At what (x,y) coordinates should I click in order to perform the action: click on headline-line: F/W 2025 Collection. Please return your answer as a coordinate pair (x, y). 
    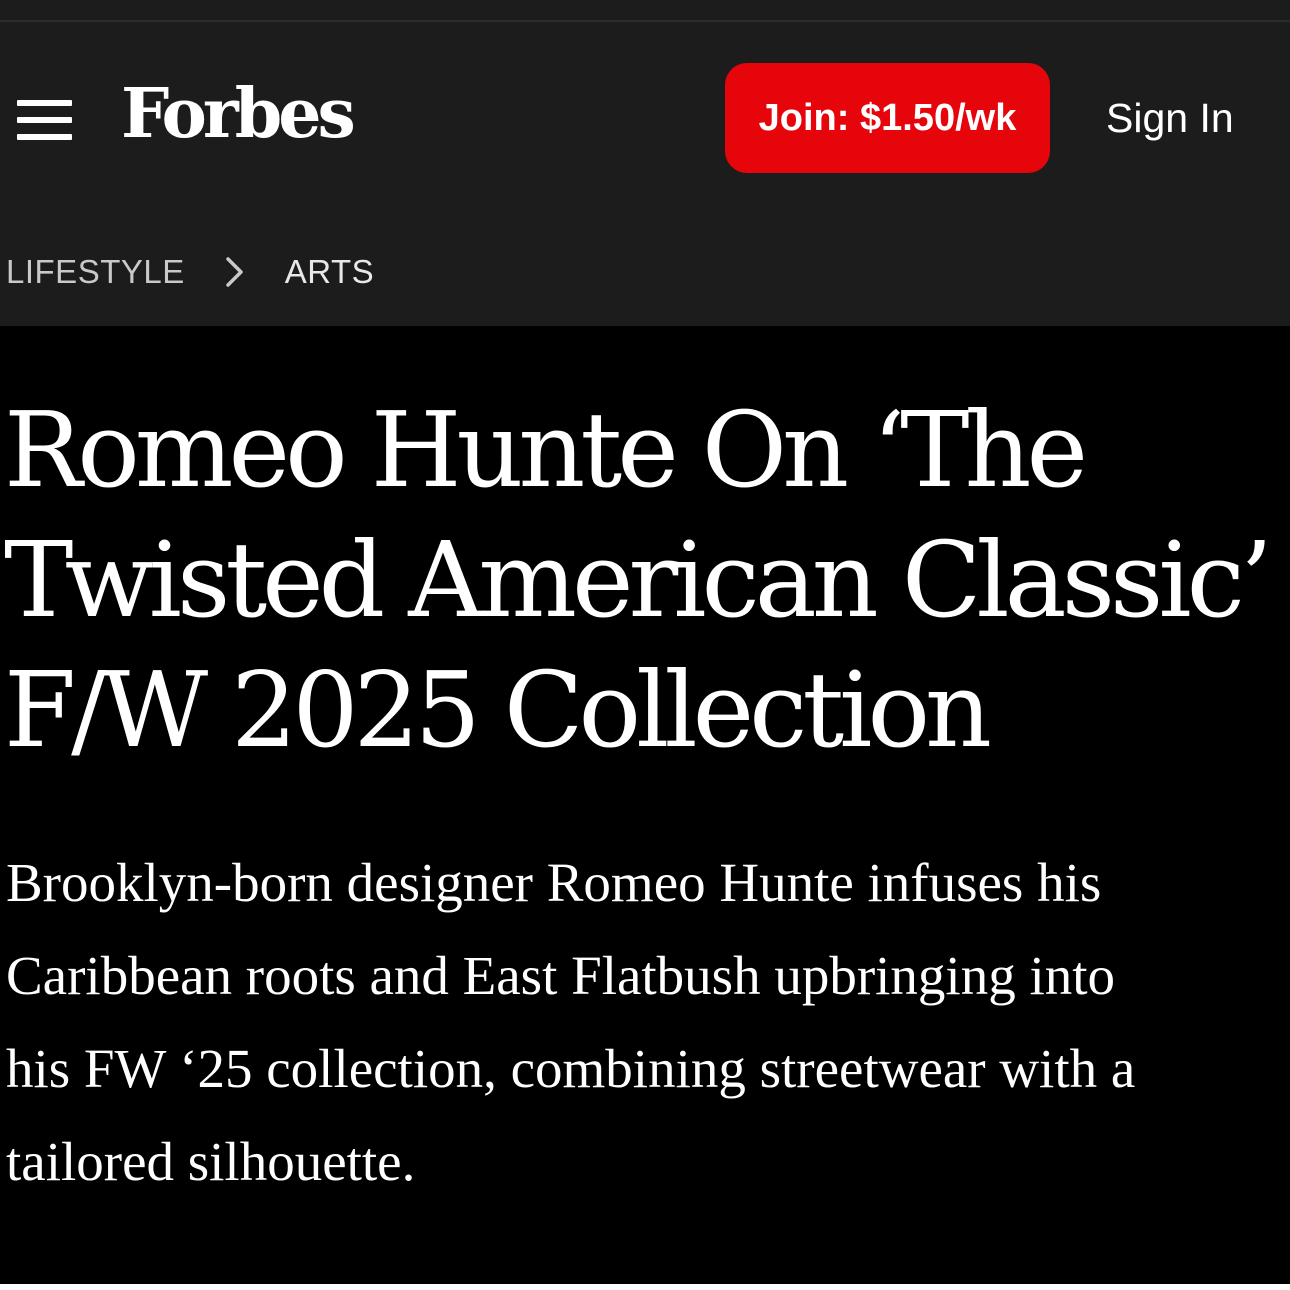
    Looking at the image, I should click on (498, 710).